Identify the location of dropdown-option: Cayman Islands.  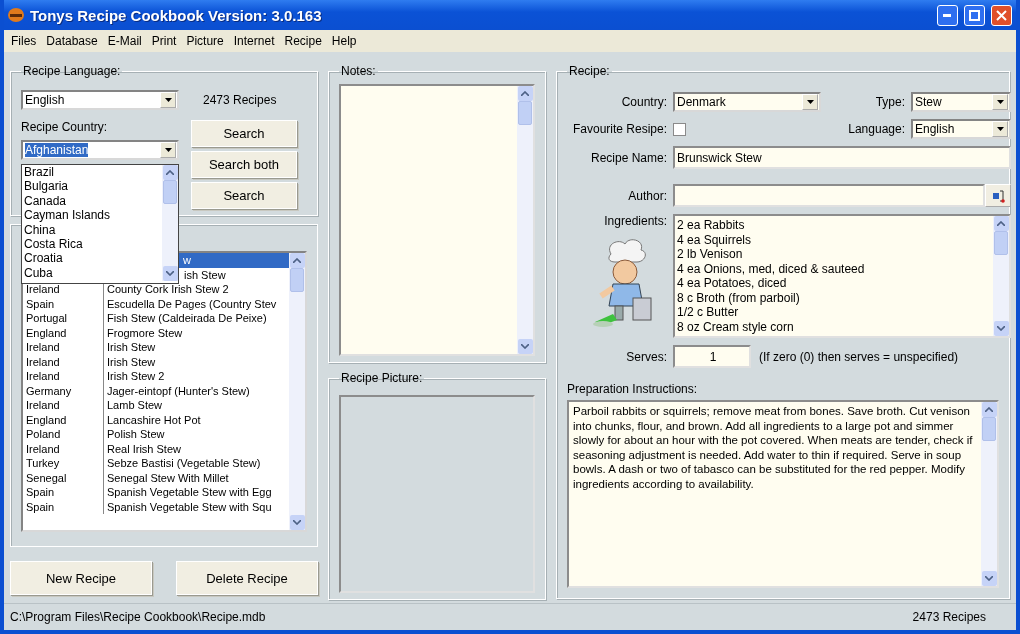
(93, 215).